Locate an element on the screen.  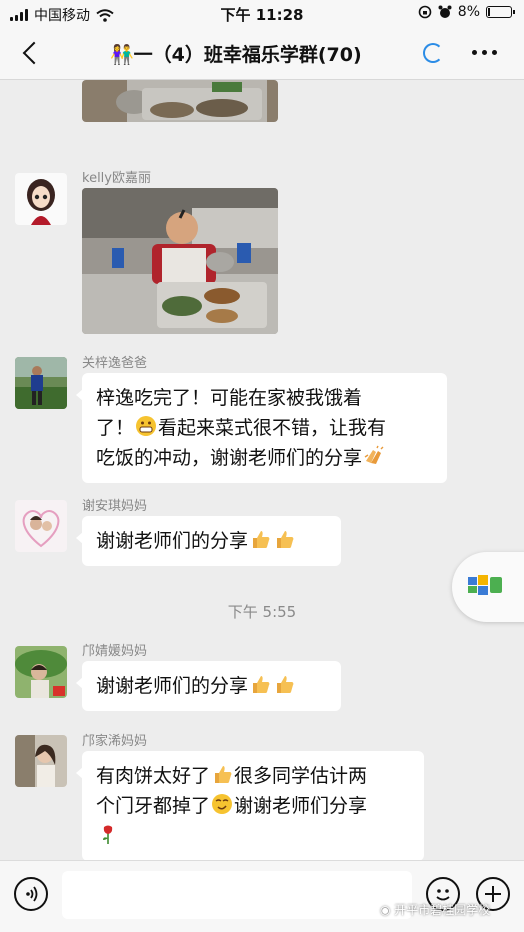
message-text: 梓逸吃完了！可能在家被我饿着 is located at coordinates (229, 398).